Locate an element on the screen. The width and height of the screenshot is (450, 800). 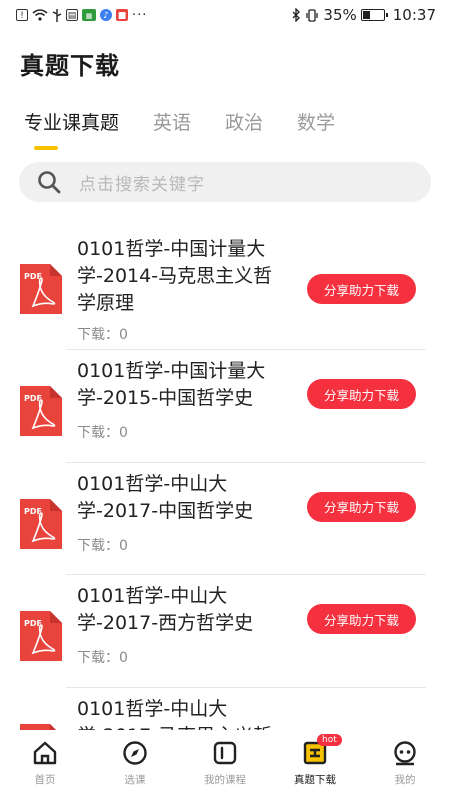
nav-my-courses: 我的课程 is located at coordinates (225, 765).